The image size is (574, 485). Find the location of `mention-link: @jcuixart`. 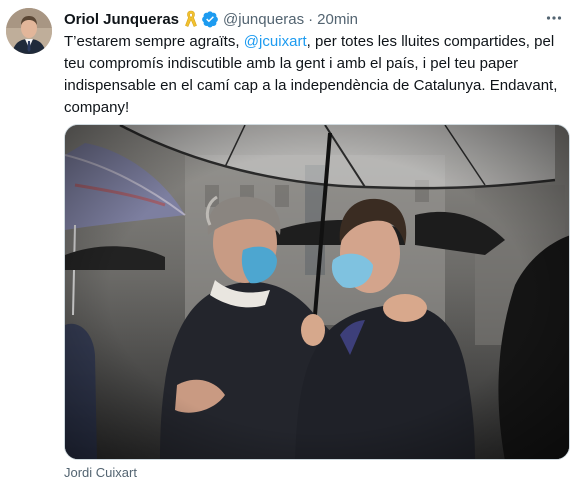

mention-link: @jcuixart is located at coordinates (275, 41).